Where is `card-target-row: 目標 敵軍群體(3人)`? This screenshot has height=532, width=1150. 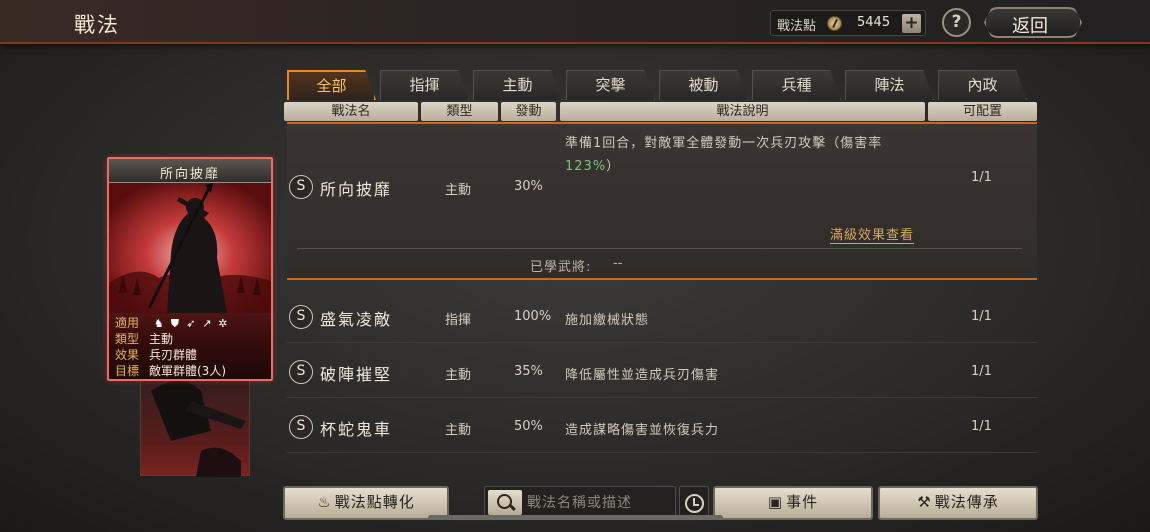 card-target-row: 目標 敵軍群體(3人) is located at coordinates (170, 371).